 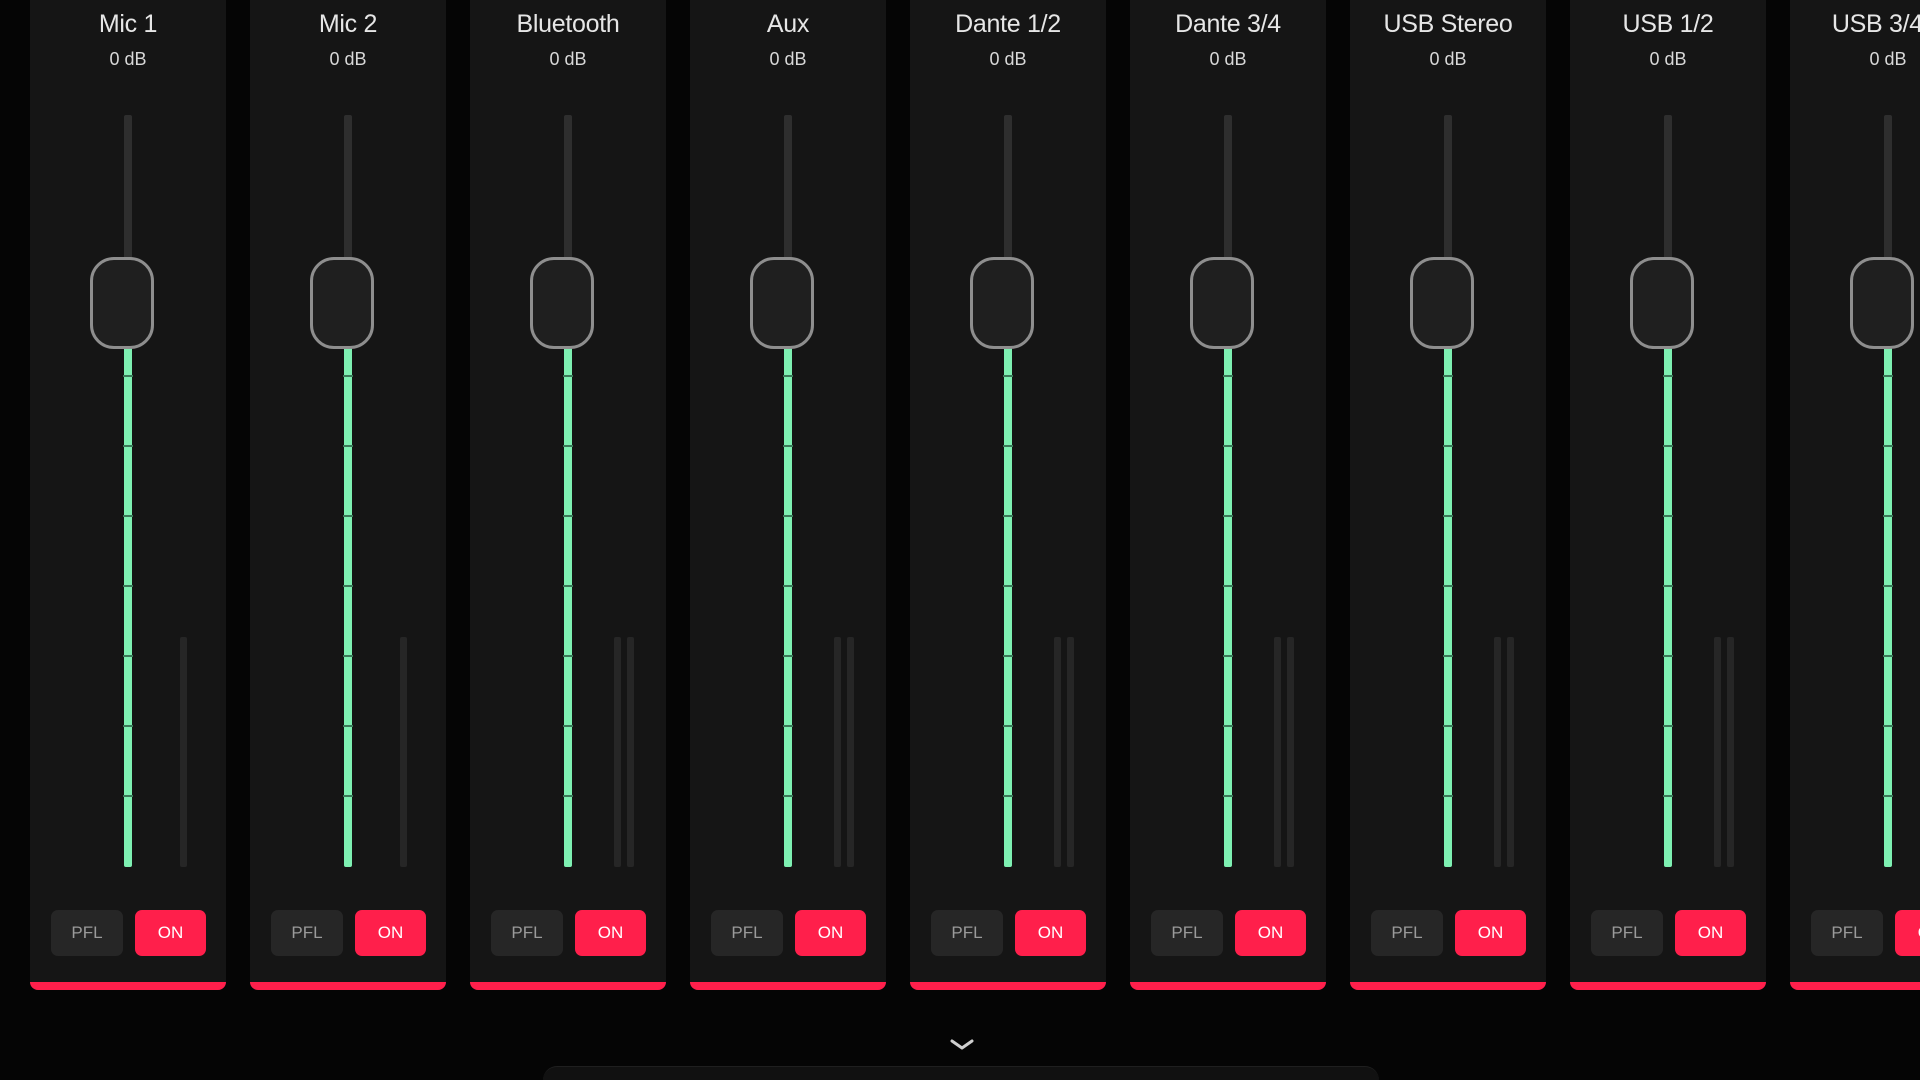 I want to click on channel-name: Mic 2, so click(x=348, y=24).